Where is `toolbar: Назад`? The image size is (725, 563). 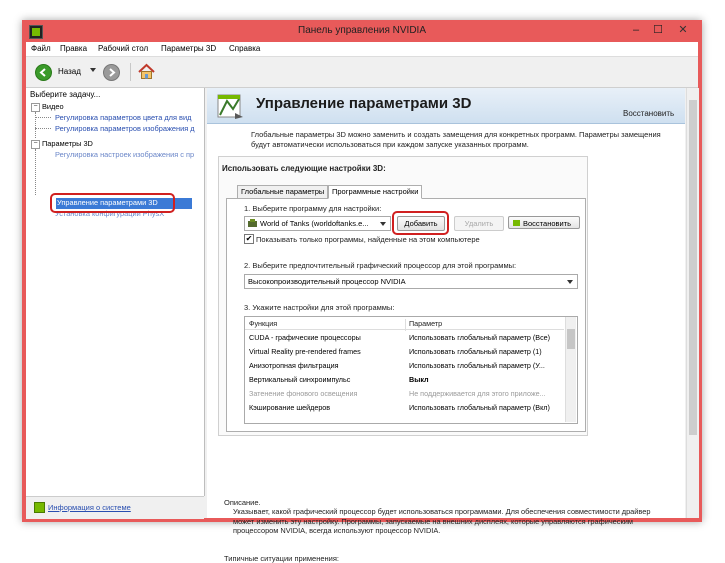
toolbar: Назад is located at coordinates (362, 72).